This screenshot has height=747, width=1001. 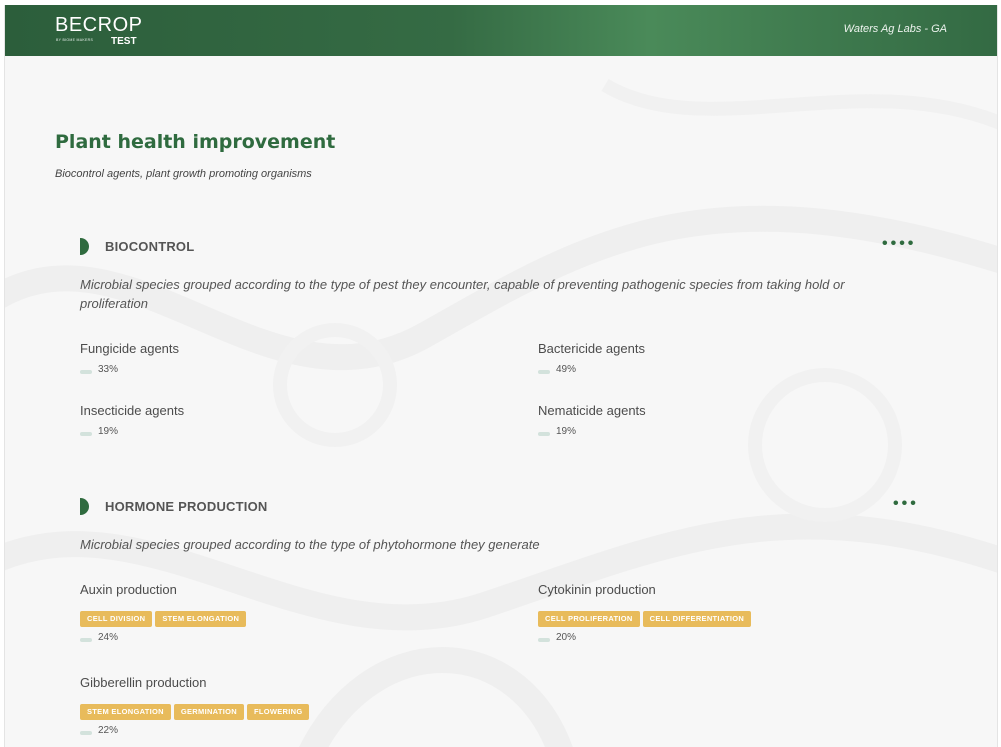 What do you see at coordinates (128, 589) in the screenshot?
I see `metric-name: Auxin production` at bounding box center [128, 589].